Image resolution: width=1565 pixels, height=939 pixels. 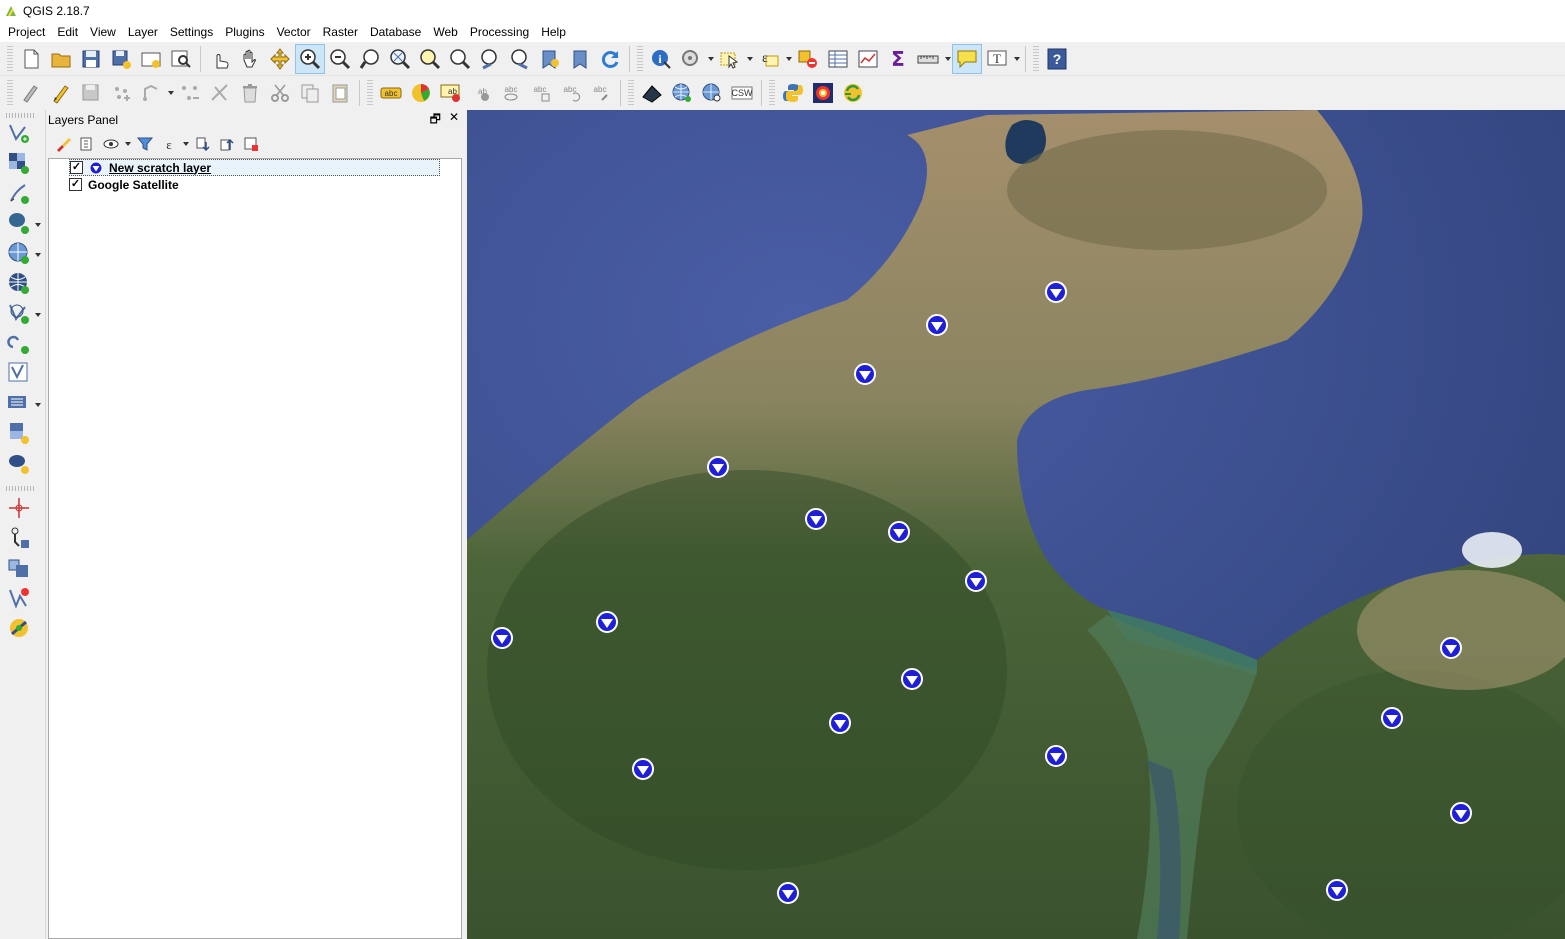 What do you see at coordinates (1057, 59) in the screenshot?
I see `help-button: ?` at bounding box center [1057, 59].